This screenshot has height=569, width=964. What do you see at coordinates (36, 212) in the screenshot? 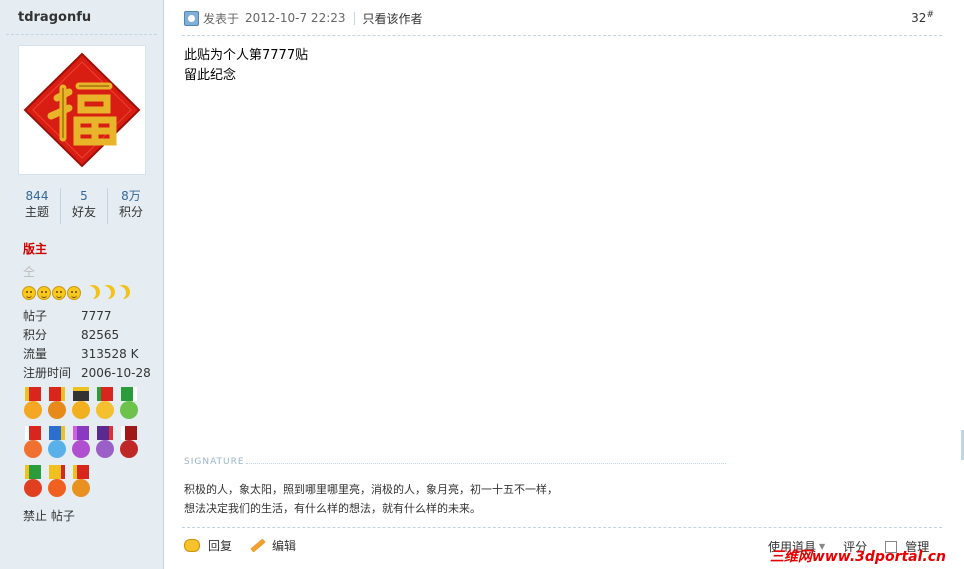
I see `stat-label: 主题` at bounding box center [36, 212].